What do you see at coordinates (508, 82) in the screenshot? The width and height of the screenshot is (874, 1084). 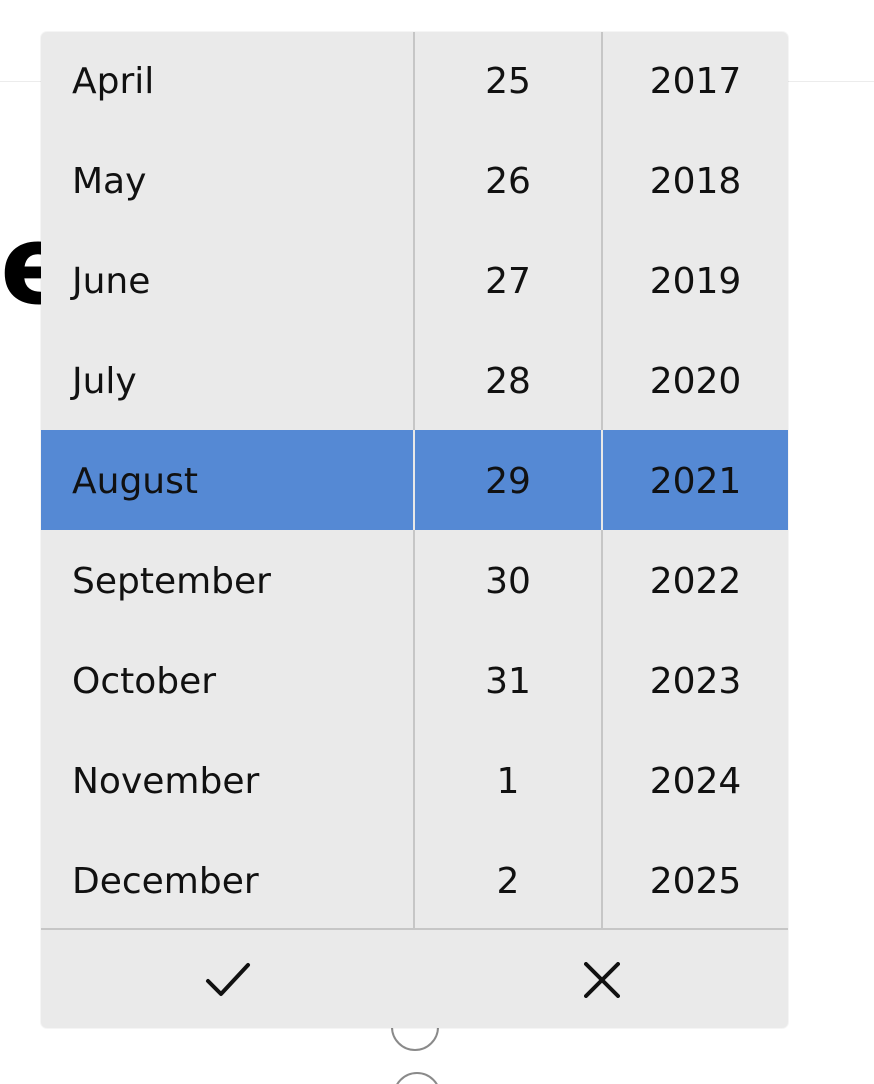 I see `day-item: 25` at bounding box center [508, 82].